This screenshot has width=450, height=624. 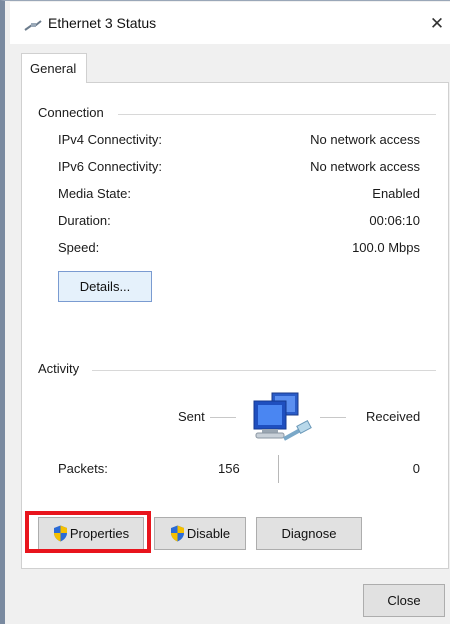 I want to click on packets-received-value: 0, so click(x=416, y=468).